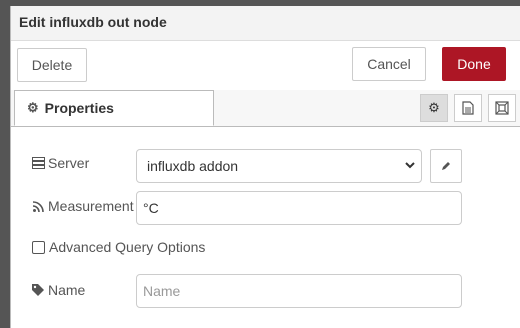 Image resolution: width=520 pixels, height=328 pixels. I want to click on rss-icon, so click(38, 206).